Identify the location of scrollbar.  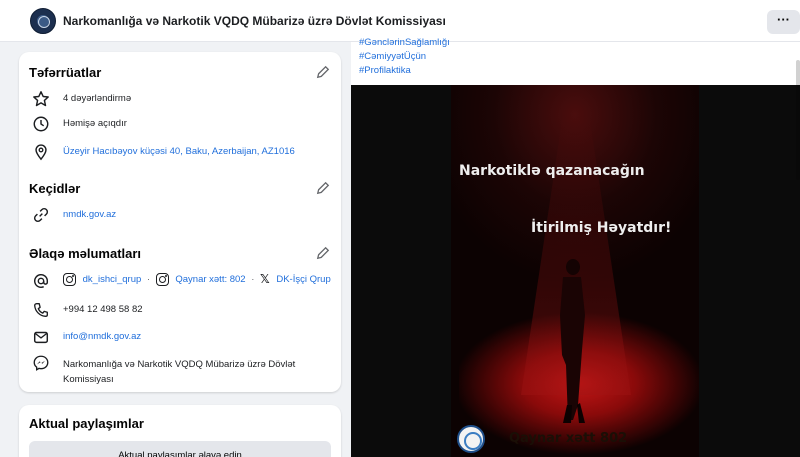
(798, 120).